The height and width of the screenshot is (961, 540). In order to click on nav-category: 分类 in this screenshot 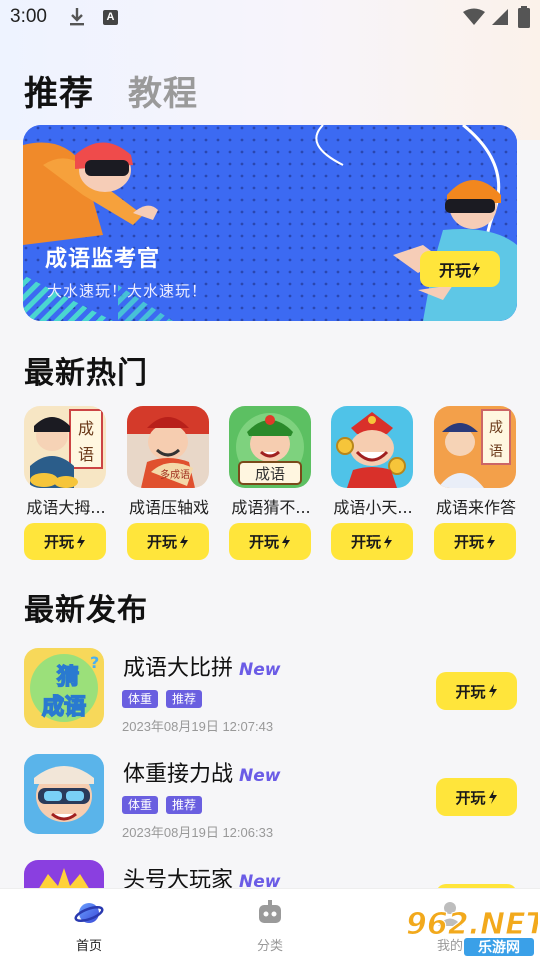, I will do `click(270, 926)`.